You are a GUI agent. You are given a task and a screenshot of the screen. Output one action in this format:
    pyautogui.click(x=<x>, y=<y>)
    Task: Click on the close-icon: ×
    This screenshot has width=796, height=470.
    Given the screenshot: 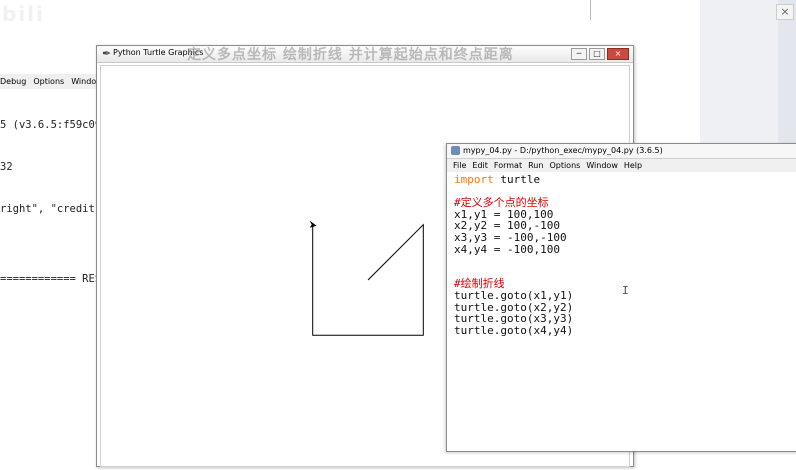 What is the action you would take?
    pyautogui.click(x=785, y=12)
    